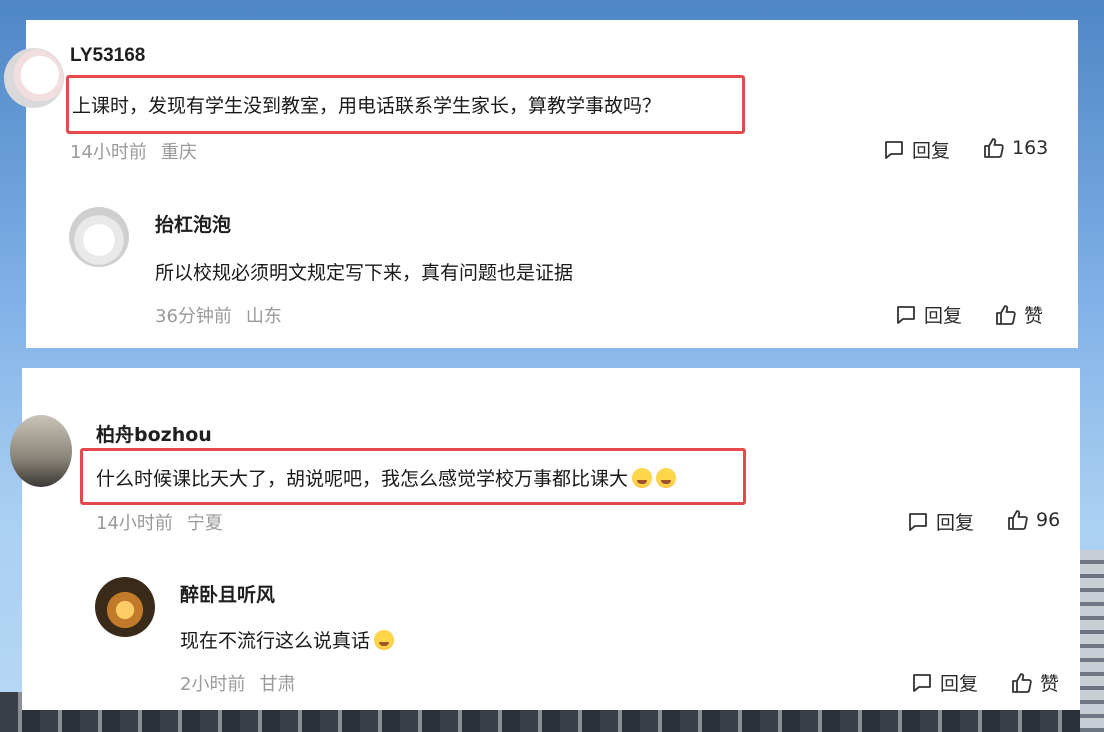 Image resolution: width=1104 pixels, height=732 pixels. Describe the element at coordinates (1092, 641) in the screenshot. I see `background-building-right` at that location.